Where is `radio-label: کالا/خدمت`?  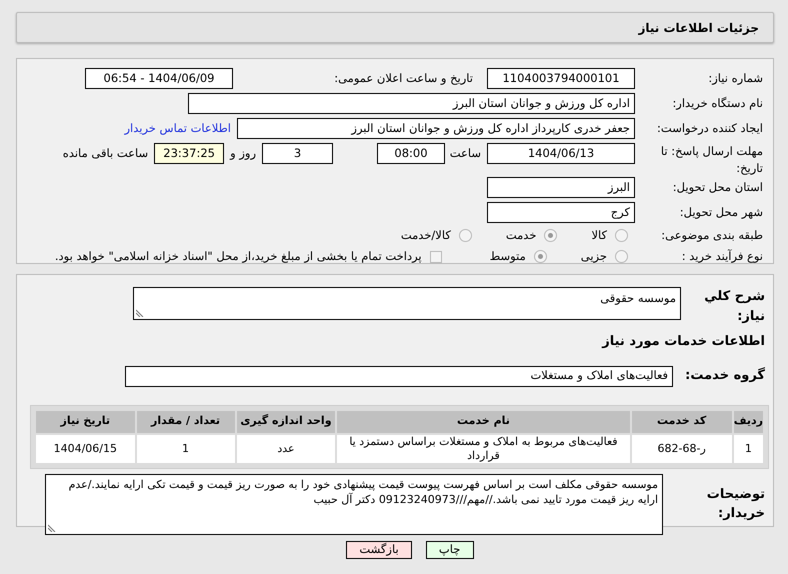 radio-label: کالا/خدمت is located at coordinates (425, 235).